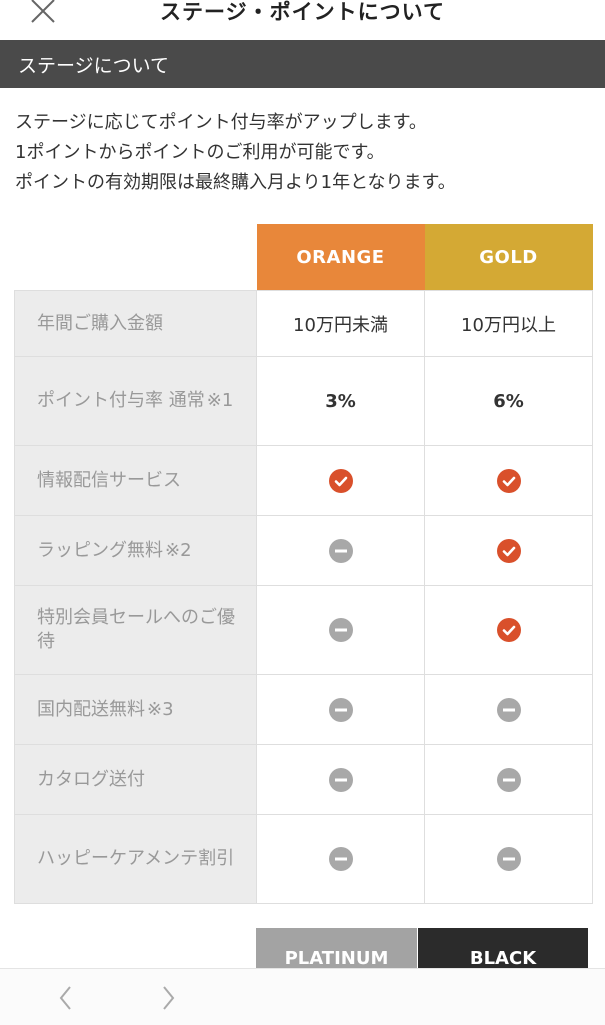 Image resolution: width=605 pixels, height=1025 pixels. I want to click on row-label-text: 国内配送無料, so click(91, 709).